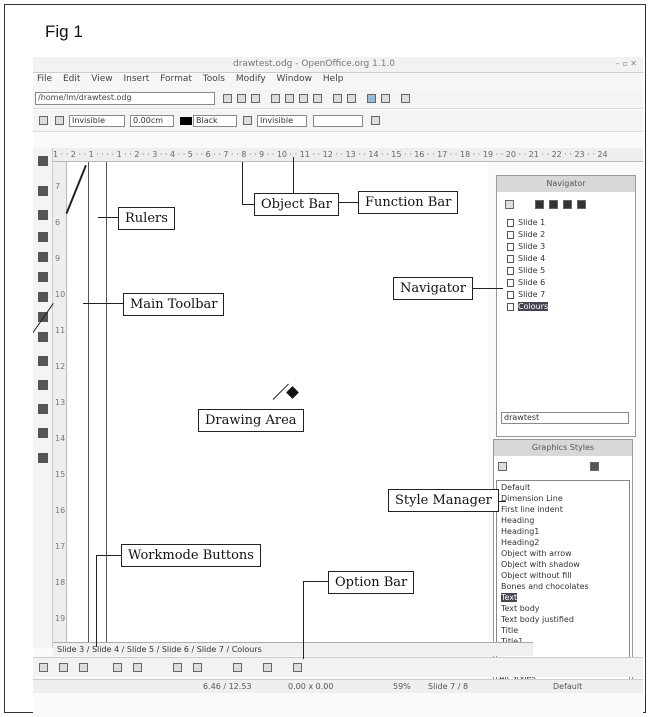 This screenshot has height=717, width=650. Describe the element at coordinates (568, 686) in the screenshot. I see `status-layout: Default` at that location.